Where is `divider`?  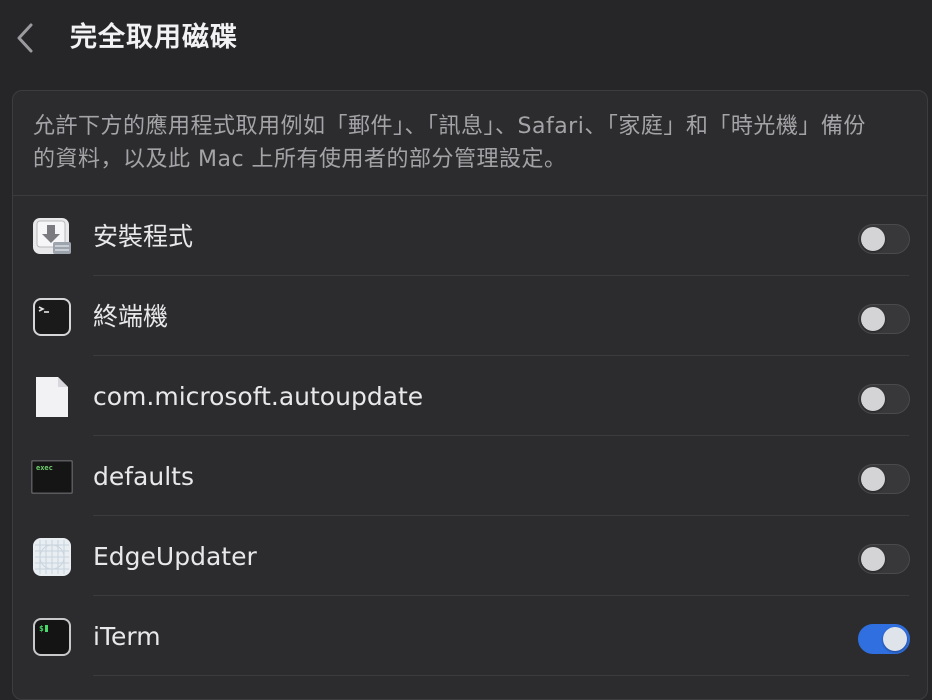 divider is located at coordinates (501, 675).